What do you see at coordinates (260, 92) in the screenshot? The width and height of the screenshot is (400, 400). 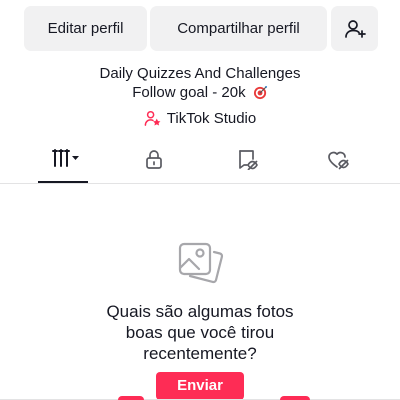 I see `target-icon` at bounding box center [260, 92].